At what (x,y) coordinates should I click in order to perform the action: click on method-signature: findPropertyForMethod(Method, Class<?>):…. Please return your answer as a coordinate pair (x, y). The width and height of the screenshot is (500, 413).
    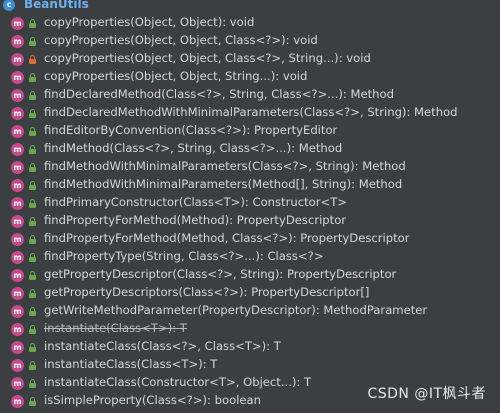
    Looking at the image, I should click on (227, 238).